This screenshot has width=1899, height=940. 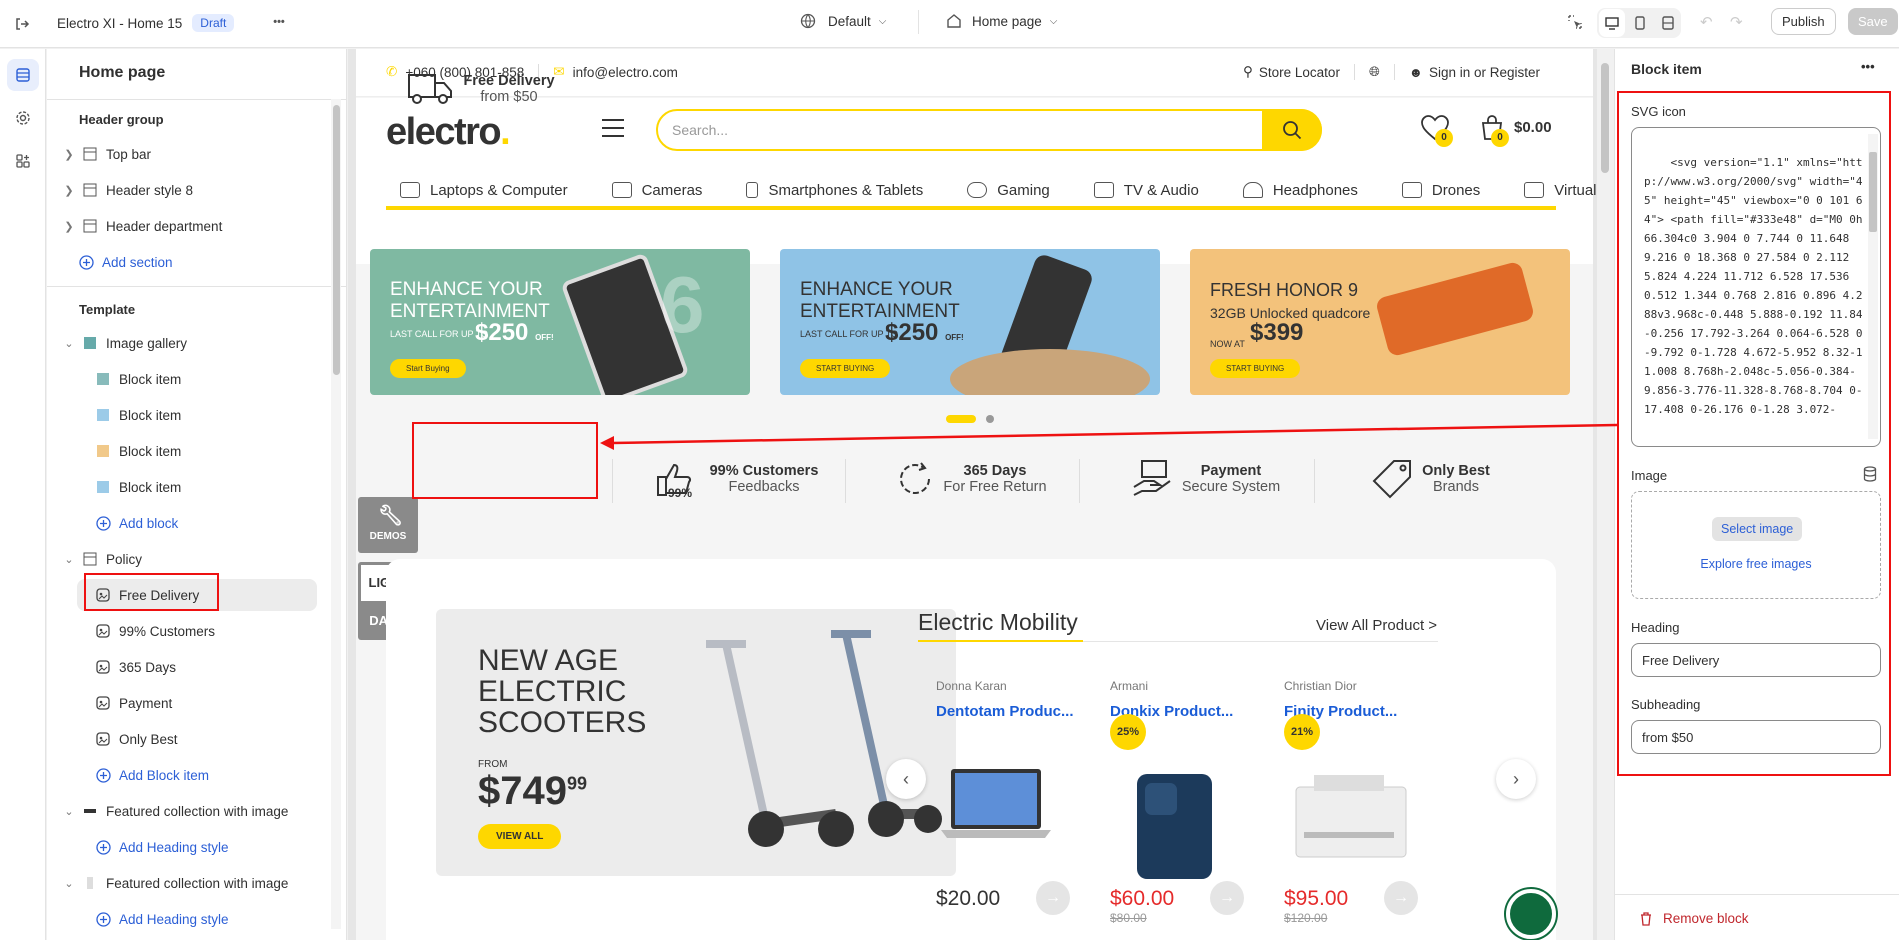 What do you see at coordinates (736, 479) in the screenshot?
I see `feature-customers: 99% 99% Customers Feedbacks` at bounding box center [736, 479].